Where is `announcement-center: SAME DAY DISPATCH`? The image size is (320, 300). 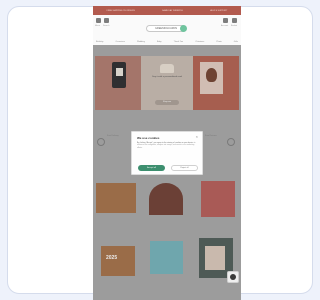
announcement-center: SAME DAY DISPATCH is located at coordinates (172, 10).